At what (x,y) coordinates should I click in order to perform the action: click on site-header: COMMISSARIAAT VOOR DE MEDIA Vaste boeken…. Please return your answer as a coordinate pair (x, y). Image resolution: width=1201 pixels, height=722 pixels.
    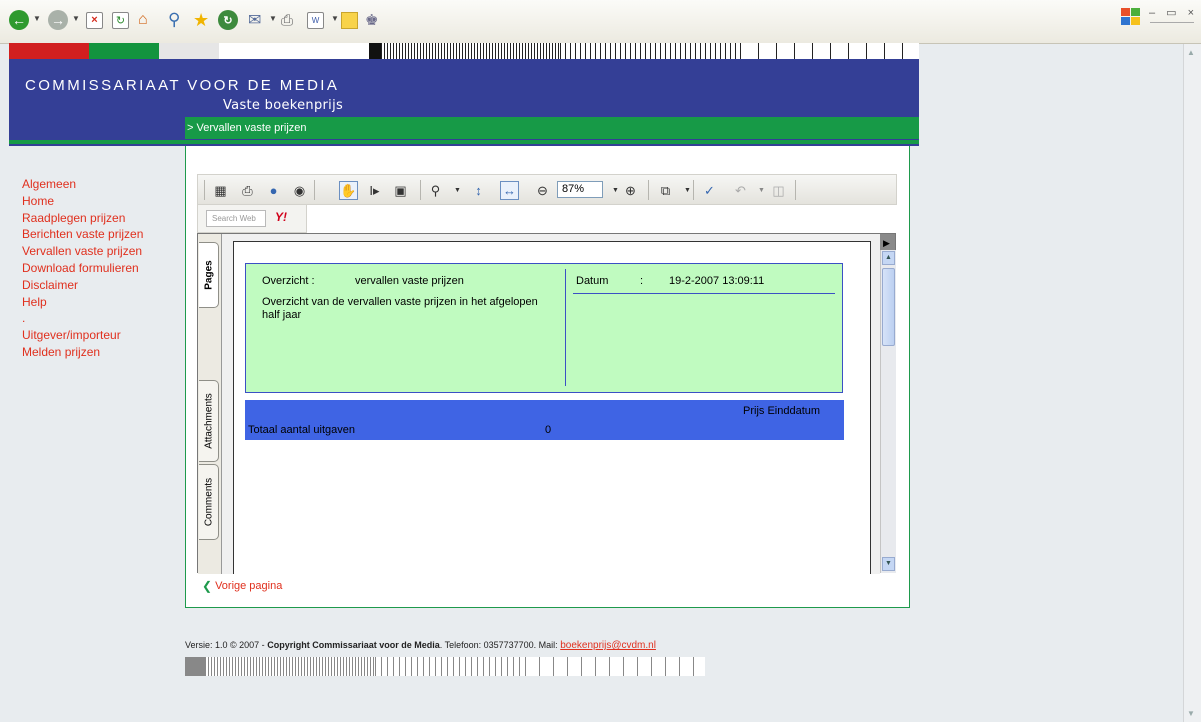
    Looking at the image, I should click on (464, 94).